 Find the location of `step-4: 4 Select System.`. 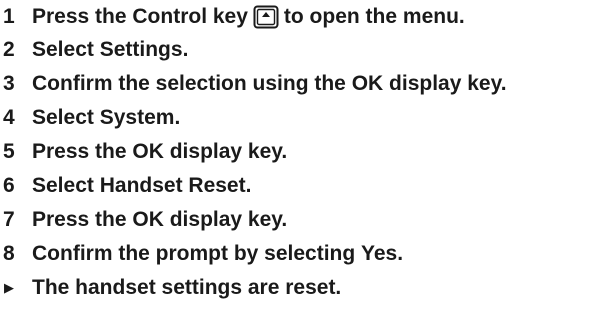

step-4: 4 Select System. is located at coordinates (304, 118).